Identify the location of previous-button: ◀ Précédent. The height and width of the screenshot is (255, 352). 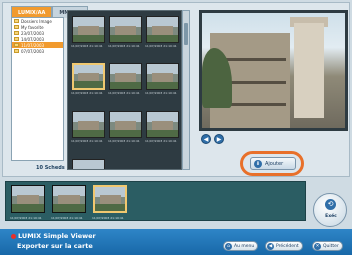
(284, 246).